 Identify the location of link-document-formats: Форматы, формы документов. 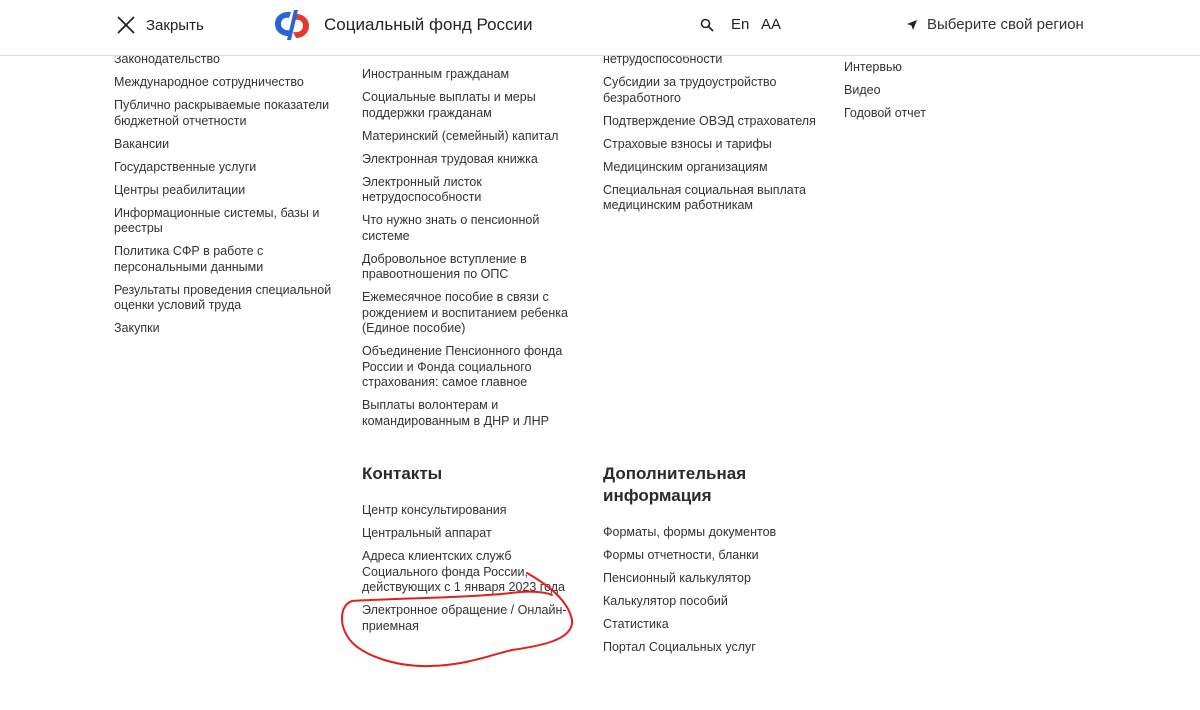
(715, 533).